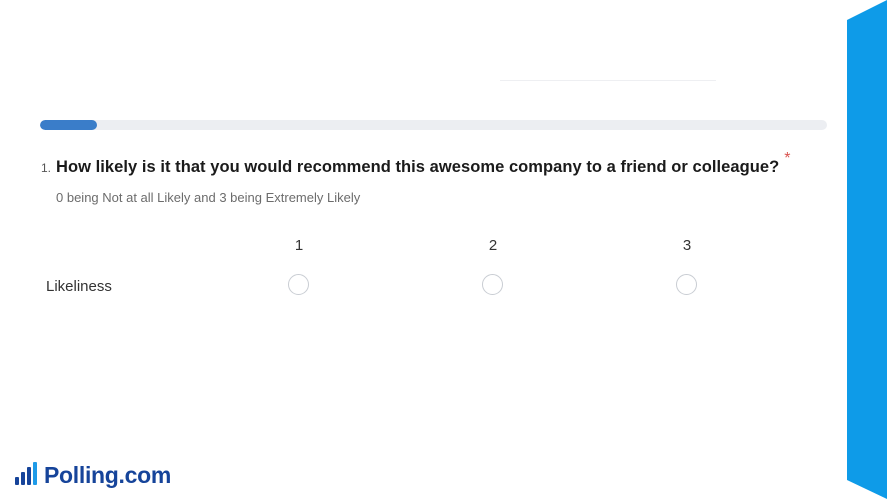  Describe the element at coordinates (608, 80) in the screenshot. I see `header-divider` at that location.